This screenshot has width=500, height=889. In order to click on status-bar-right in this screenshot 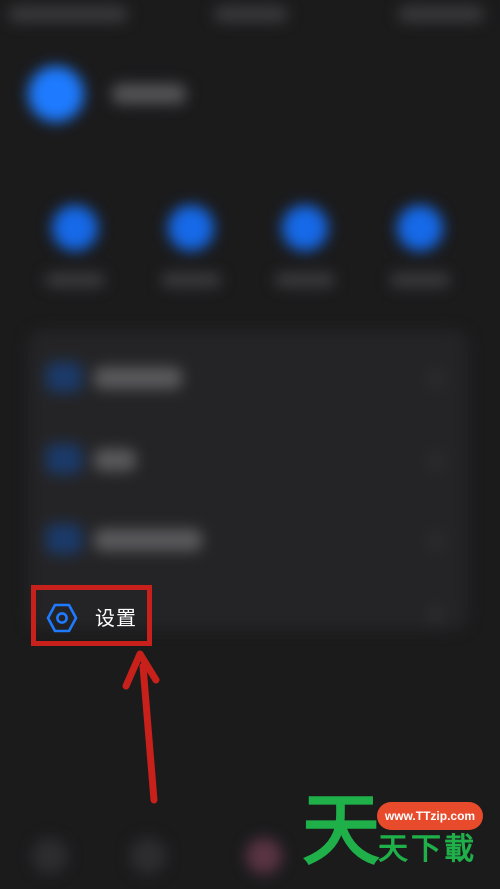, I will do `click(441, 14)`.